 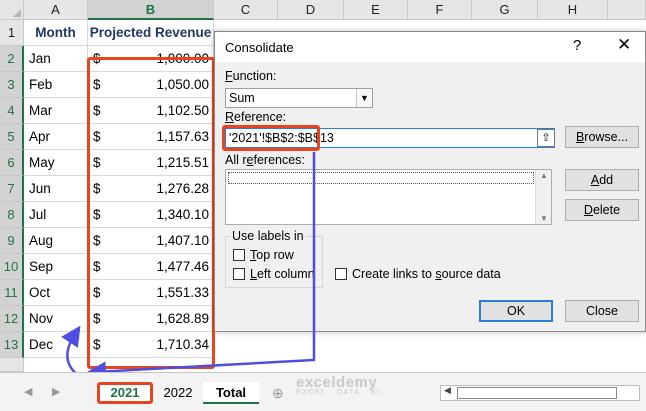 What do you see at coordinates (231, 393) in the screenshot?
I see `sheet-tab-total: Total` at bounding box center [231, 393].